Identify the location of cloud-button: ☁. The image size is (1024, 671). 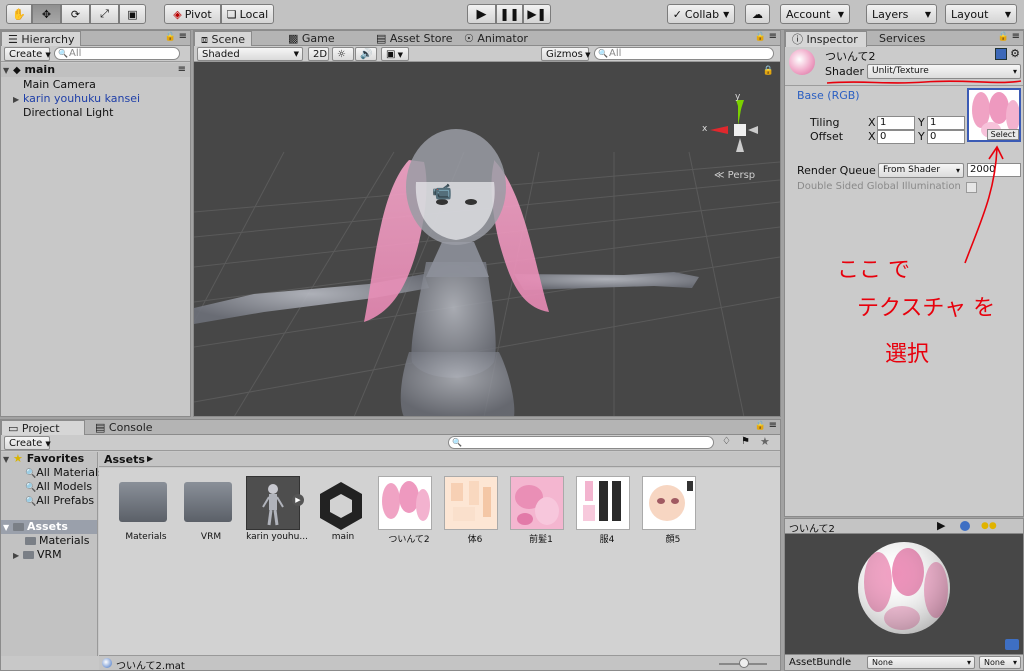
(757, 14).